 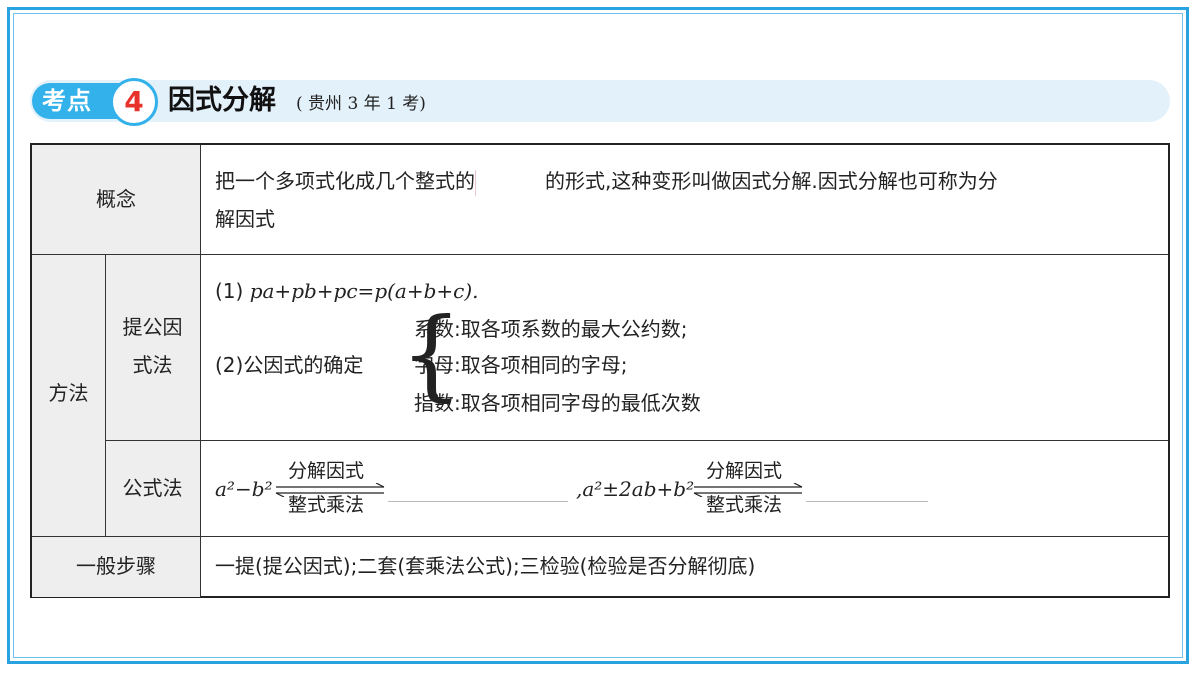 I want to click on arrow-bottom-label-1: 整式乘法, so click(x=326, y=505).